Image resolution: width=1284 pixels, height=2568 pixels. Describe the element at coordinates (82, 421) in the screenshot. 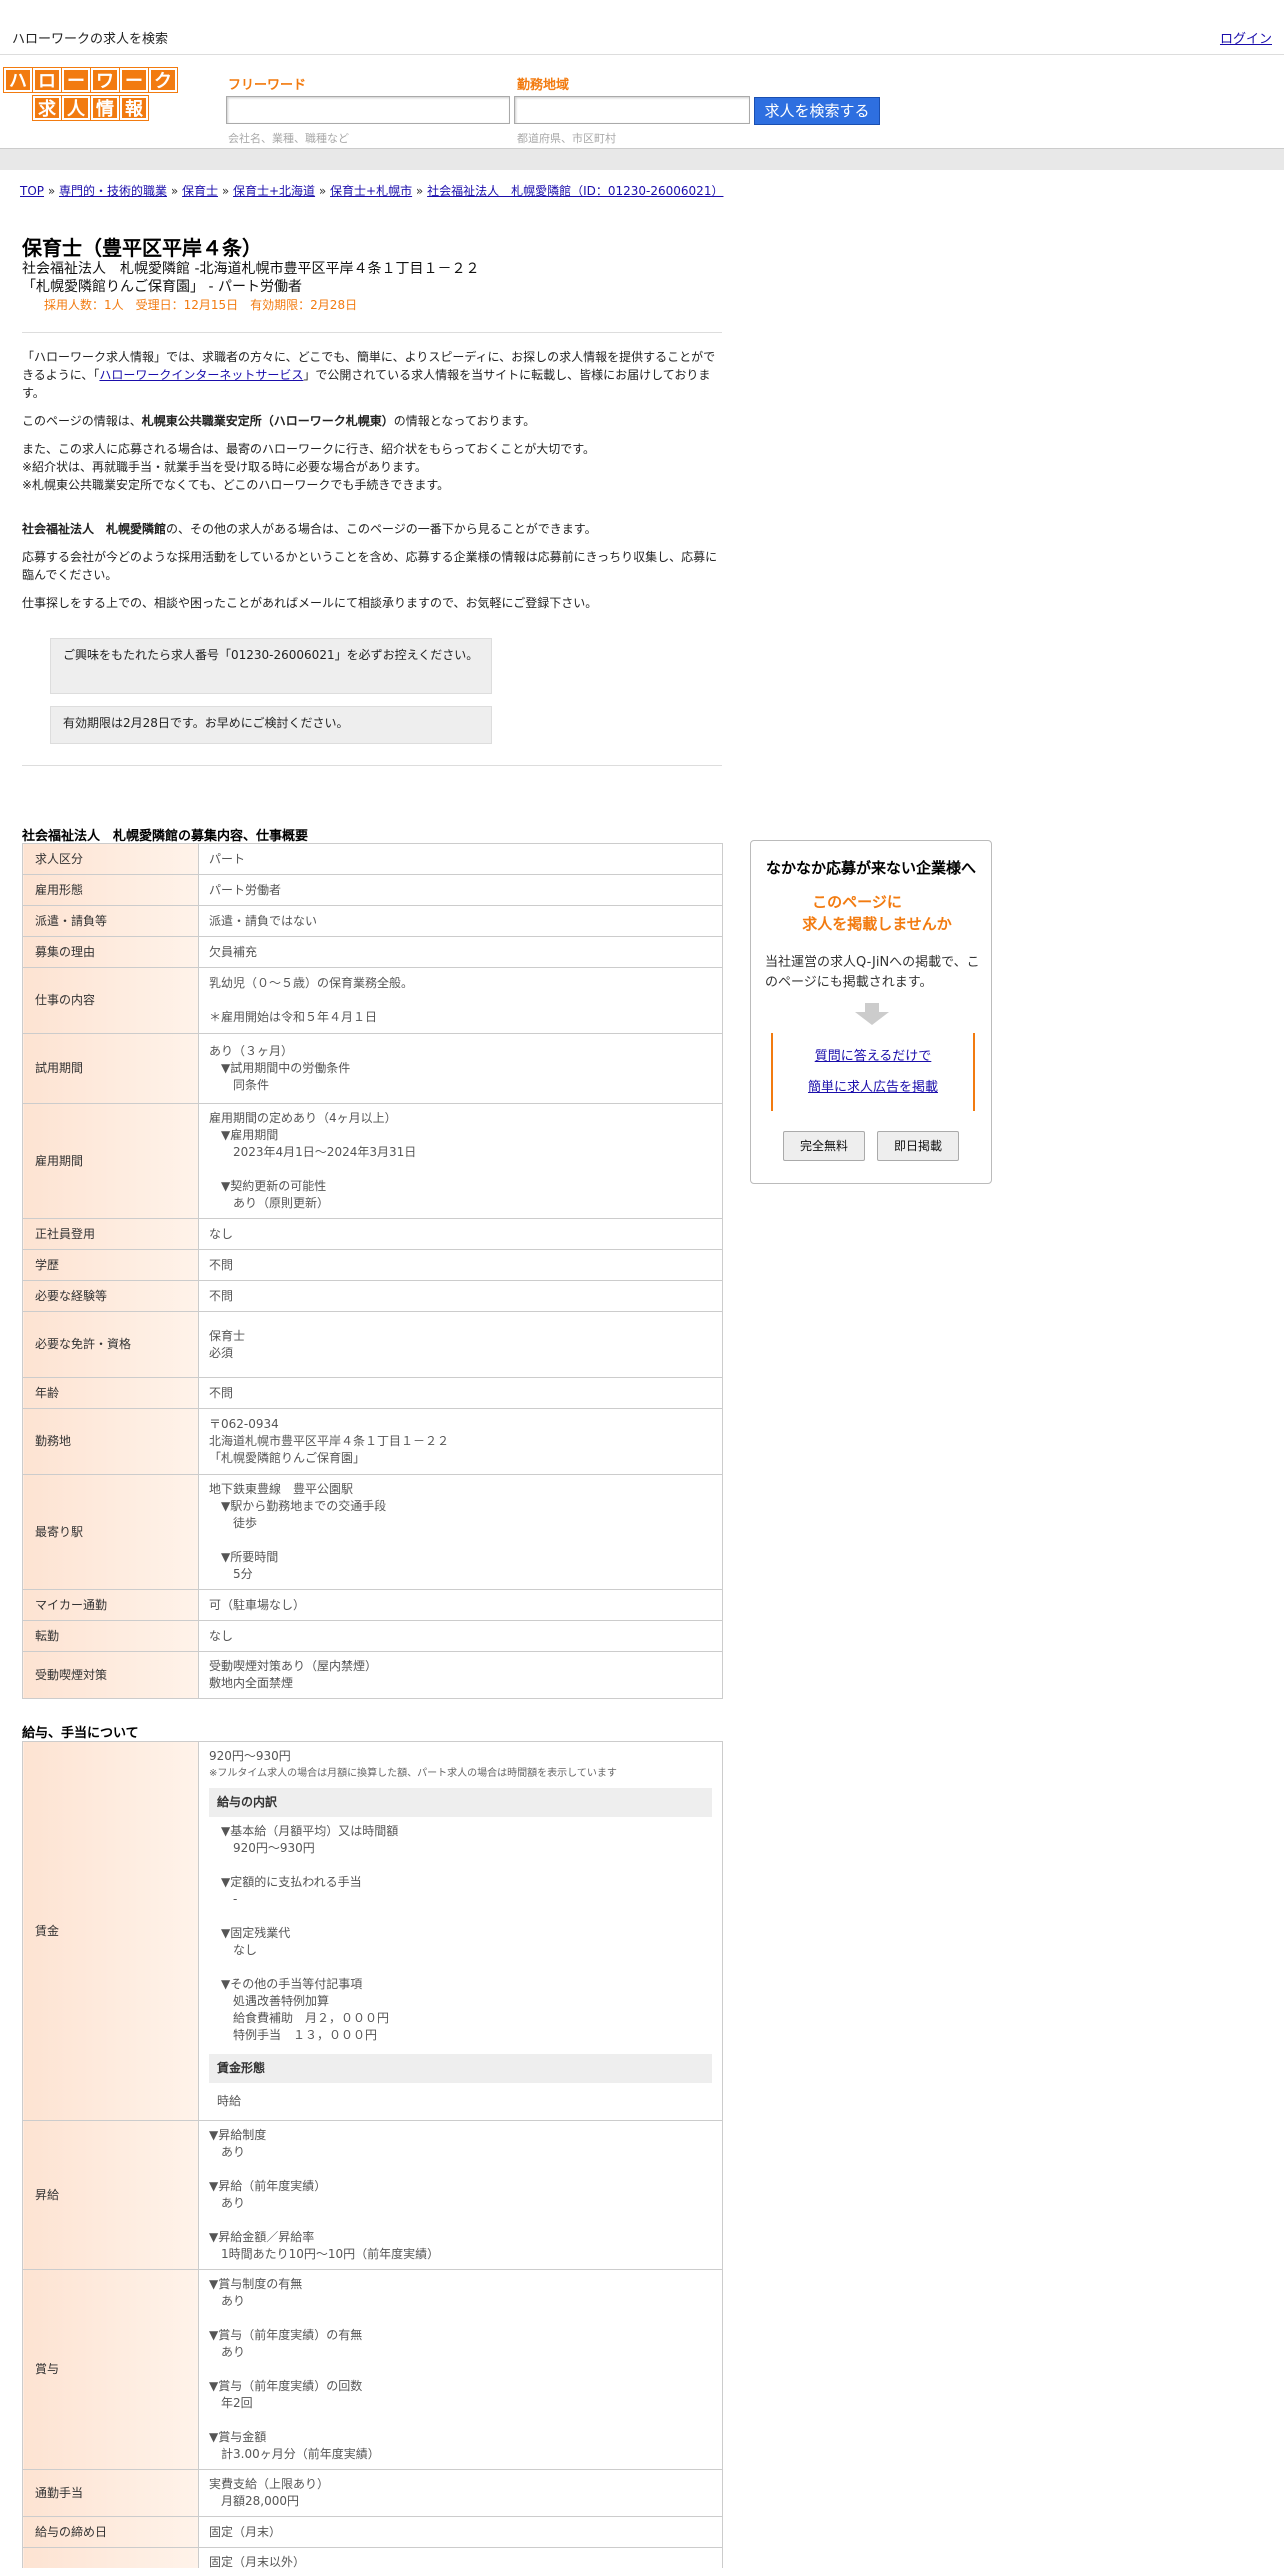

I see `source-text: このページの情報は、` at that location.